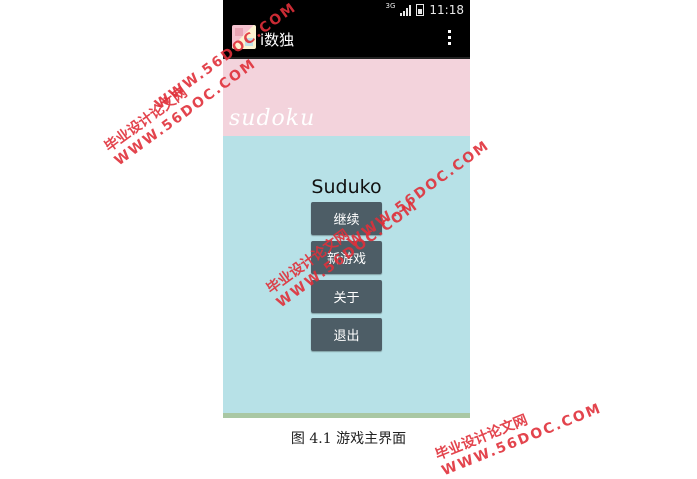 Image resolution: width=697 pixels, height=479 pixels. I want to click on figure-caption: 图 4.1 游戏主界面, so click(348, 439).